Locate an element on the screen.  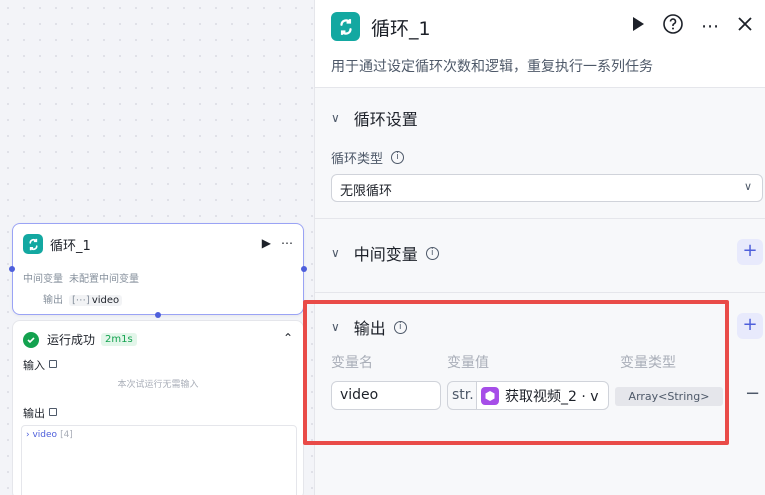
loop-type-label-text: 循环类型 is located at coordinates (357, 159).